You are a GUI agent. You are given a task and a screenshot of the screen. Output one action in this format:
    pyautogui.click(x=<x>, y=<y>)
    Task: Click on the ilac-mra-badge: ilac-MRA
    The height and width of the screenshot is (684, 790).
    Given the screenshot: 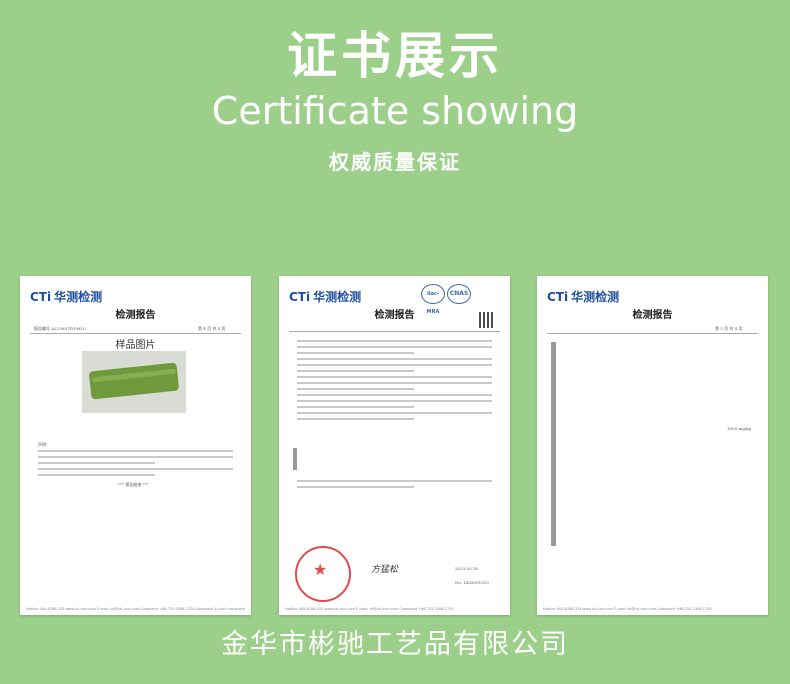 What is the action you would take?
    pyautogui.click(x=433, y=299)
    